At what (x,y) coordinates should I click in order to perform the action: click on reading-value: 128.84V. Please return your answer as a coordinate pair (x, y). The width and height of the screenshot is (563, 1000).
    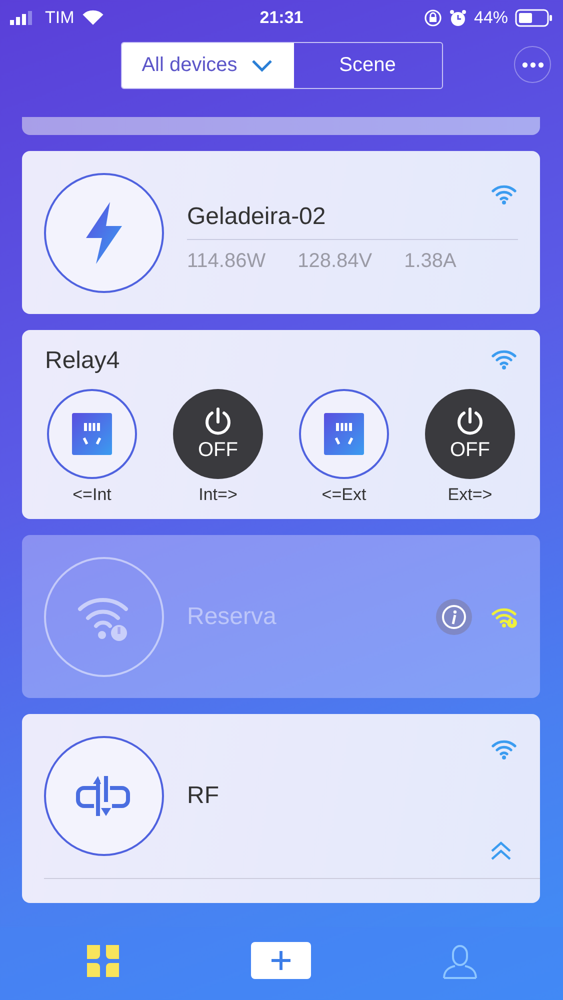
    Looking at the image, I should click on (335, 261).